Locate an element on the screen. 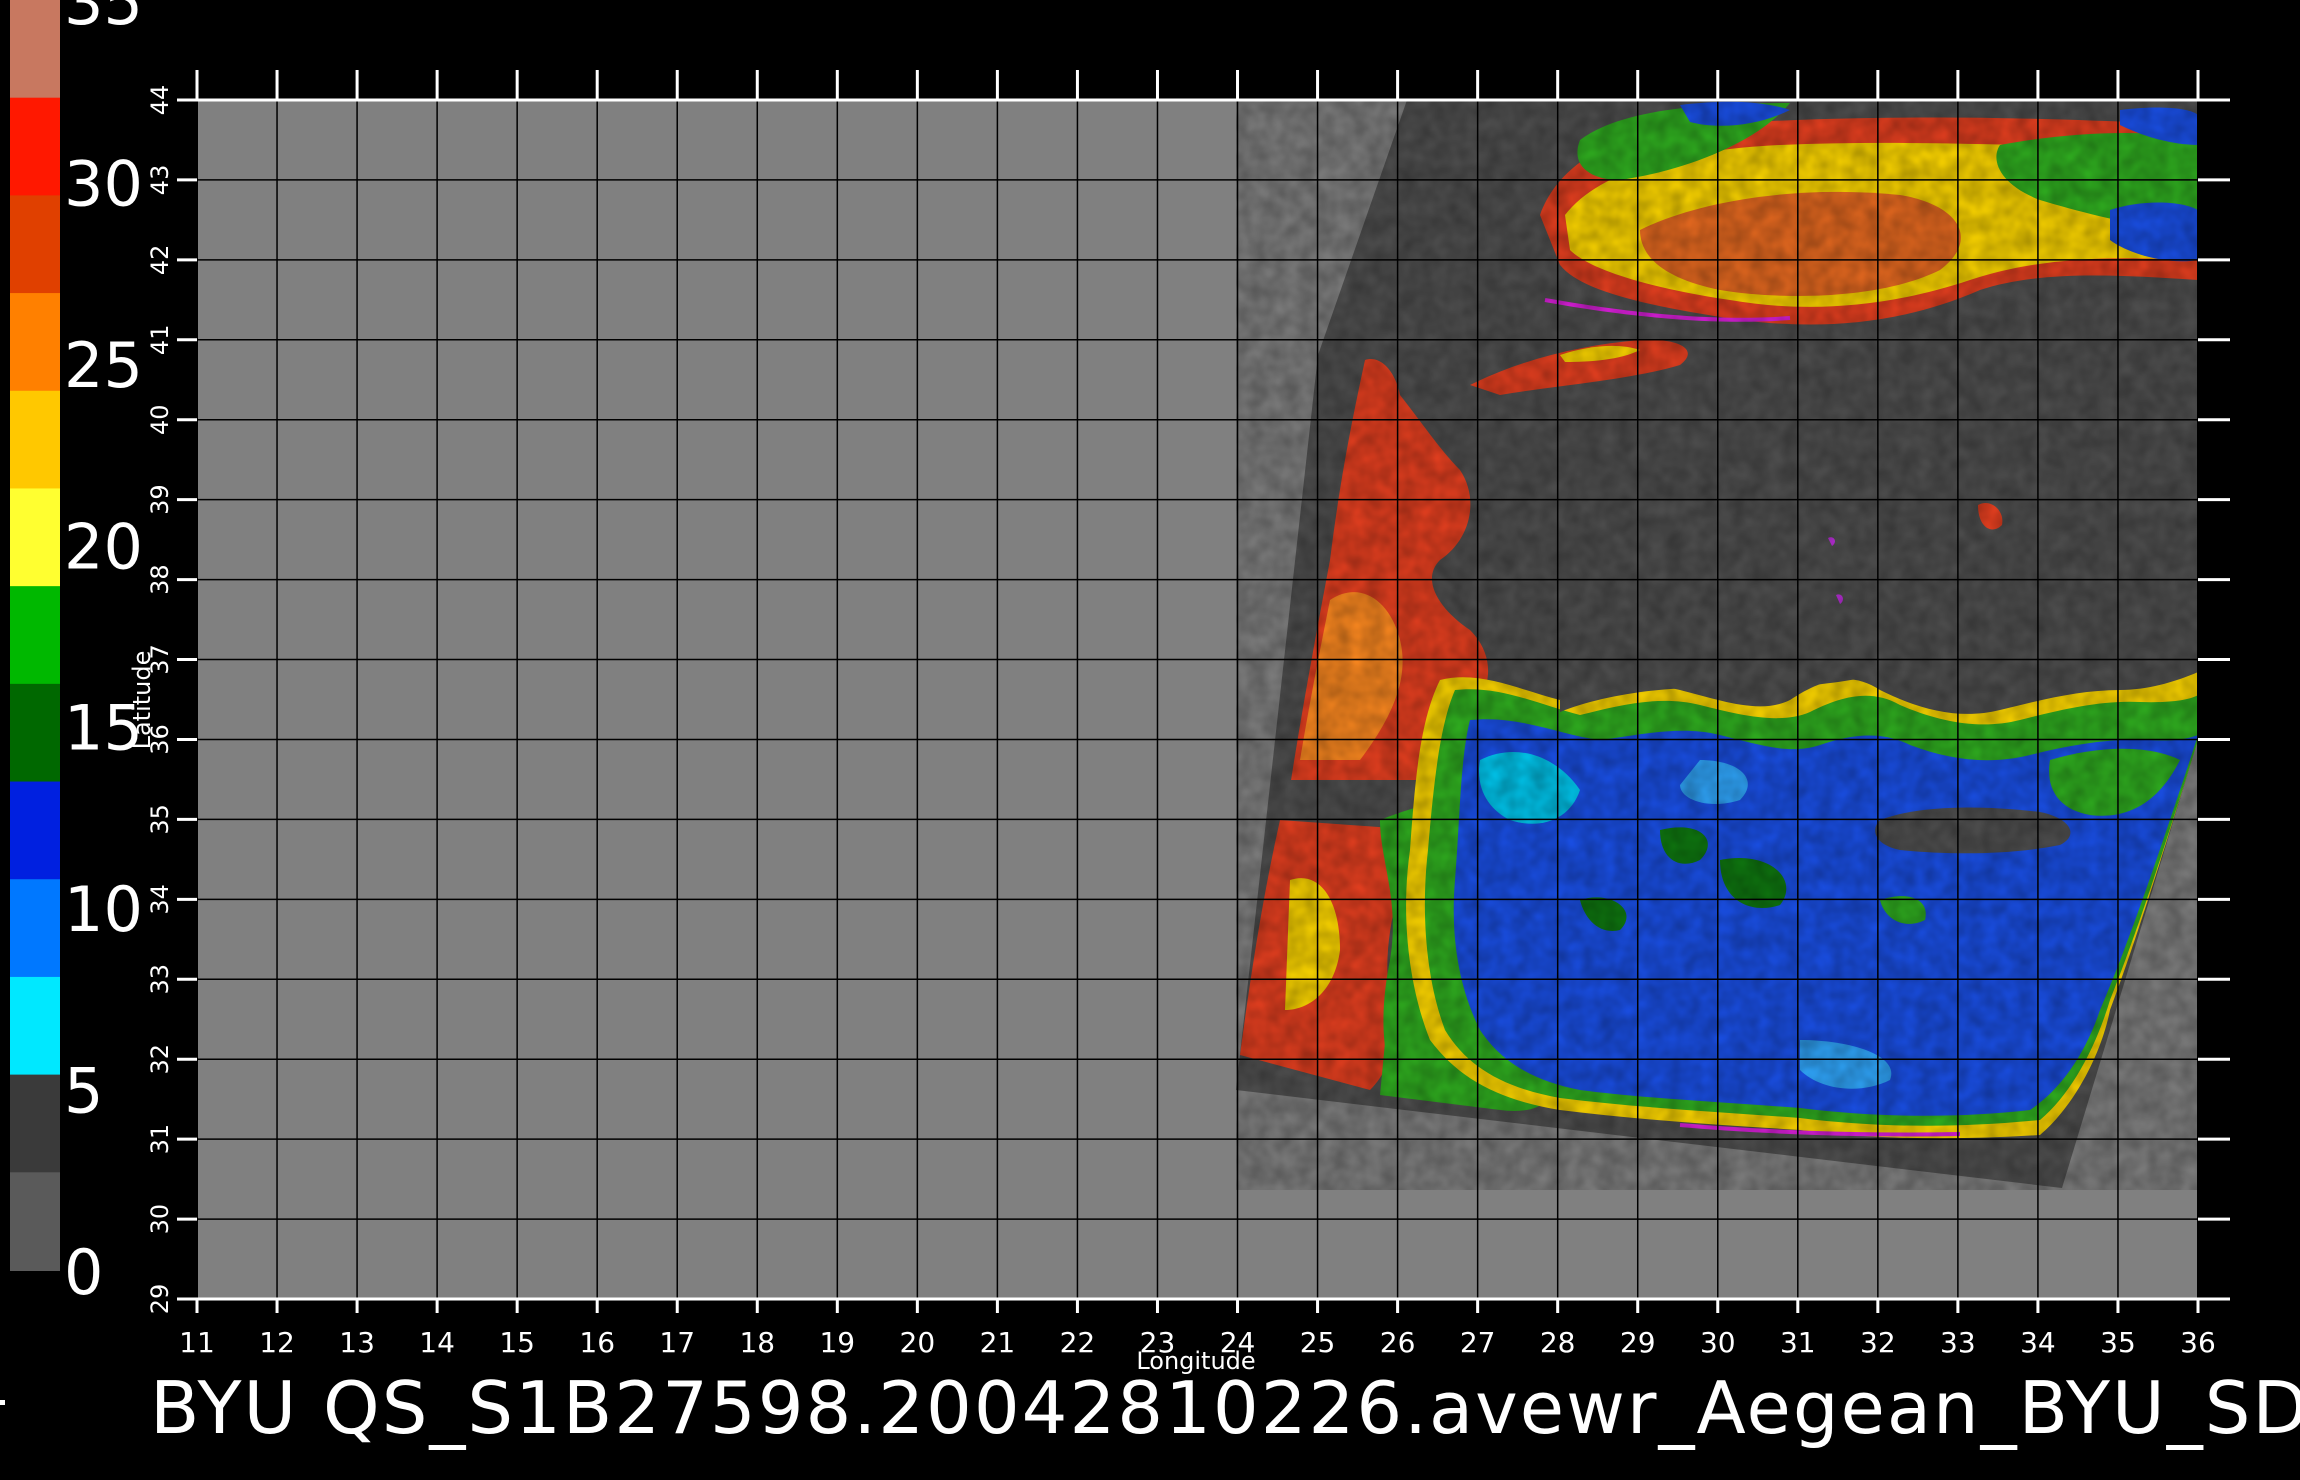 The height and width of the screenshot is (1480, 2300). colorbar-label: 10 is located at coordinates (103, 909).